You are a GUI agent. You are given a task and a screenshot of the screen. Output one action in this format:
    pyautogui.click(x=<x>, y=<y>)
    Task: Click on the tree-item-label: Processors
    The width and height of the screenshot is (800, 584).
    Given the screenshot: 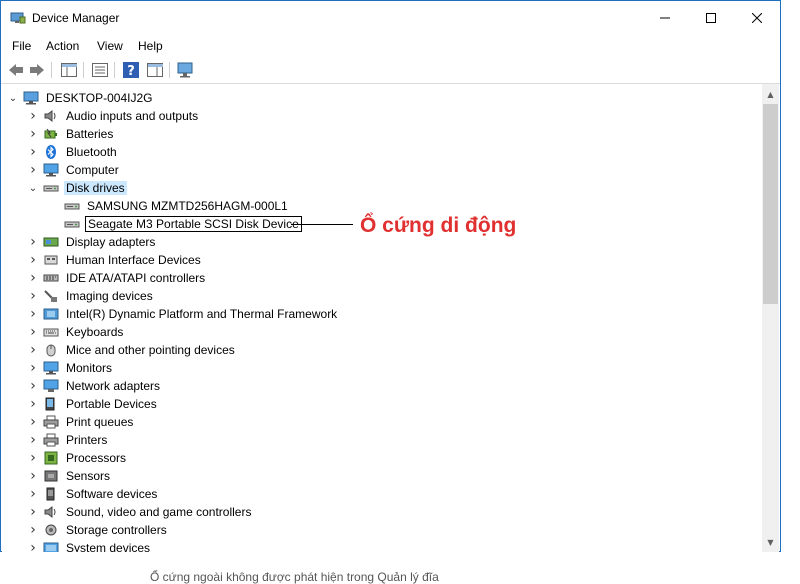 What is the action you would take?
    pyautogui.click(x=96, y=458)
    